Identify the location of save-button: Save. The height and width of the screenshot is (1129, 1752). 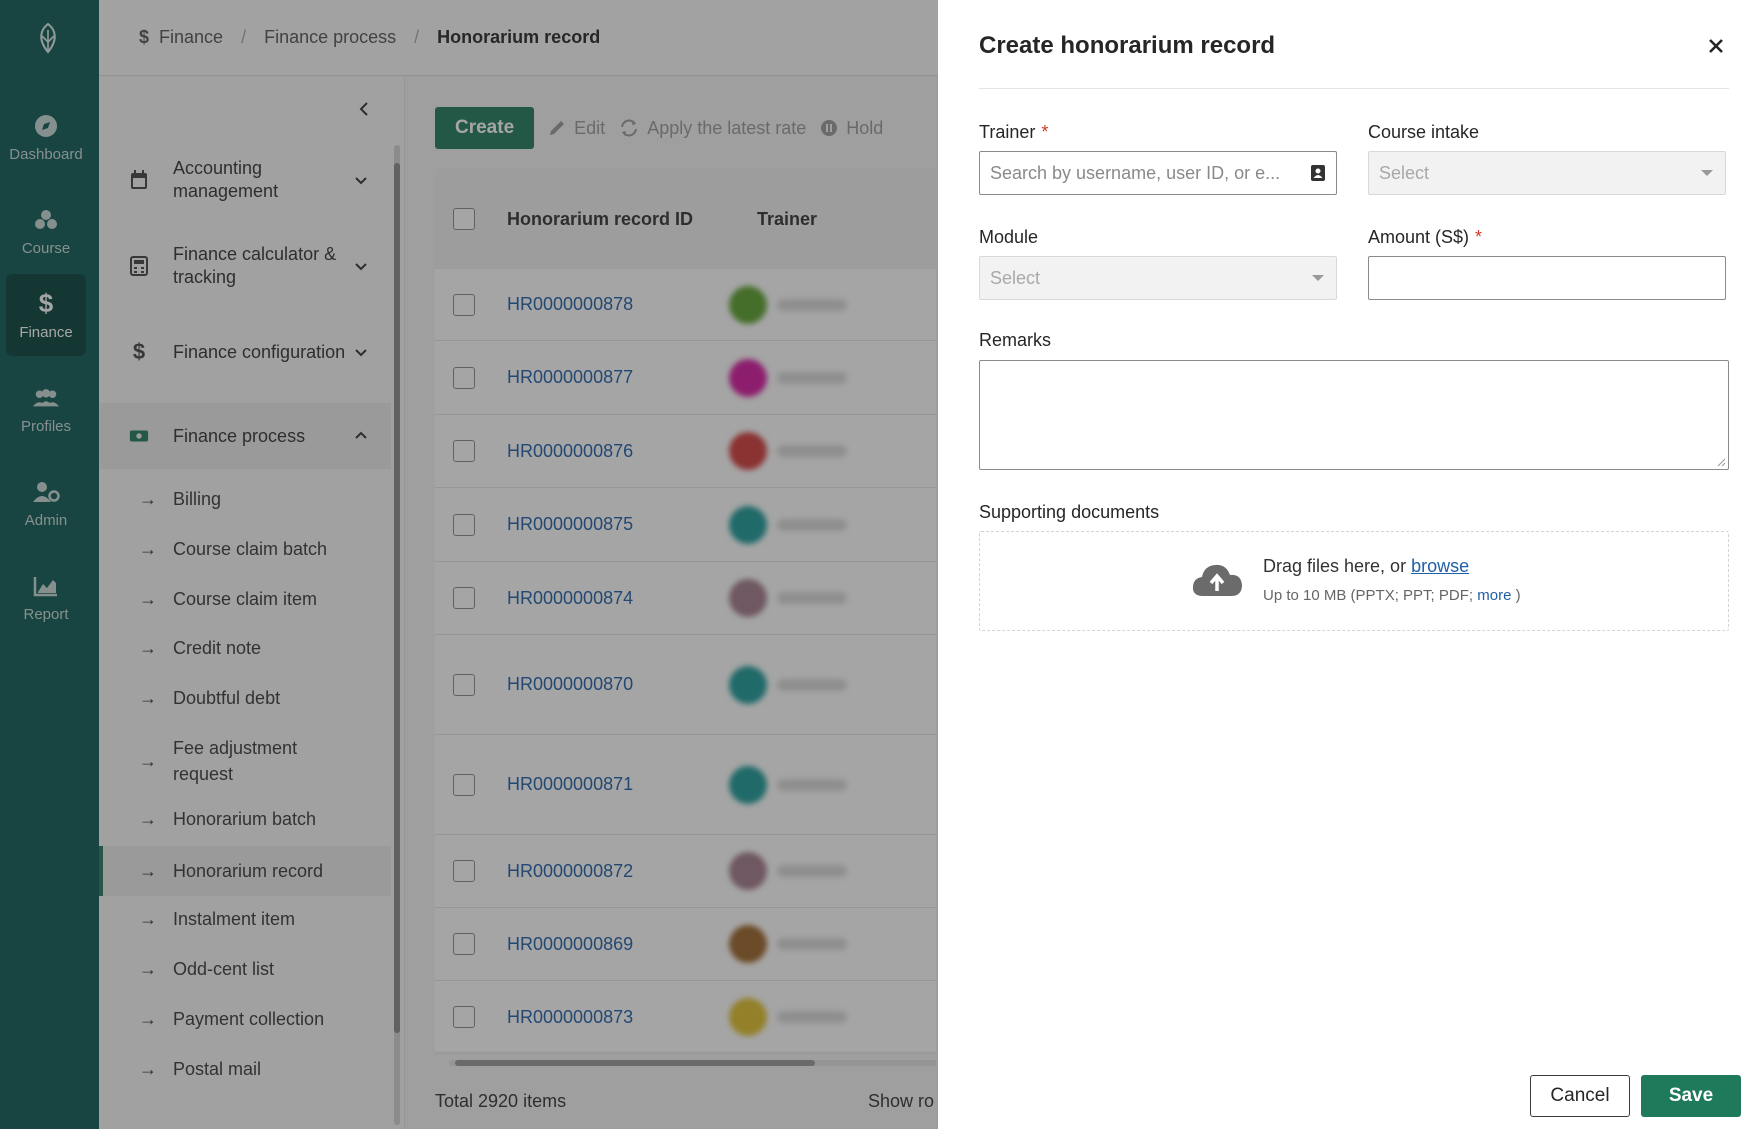
(1691, 1096).